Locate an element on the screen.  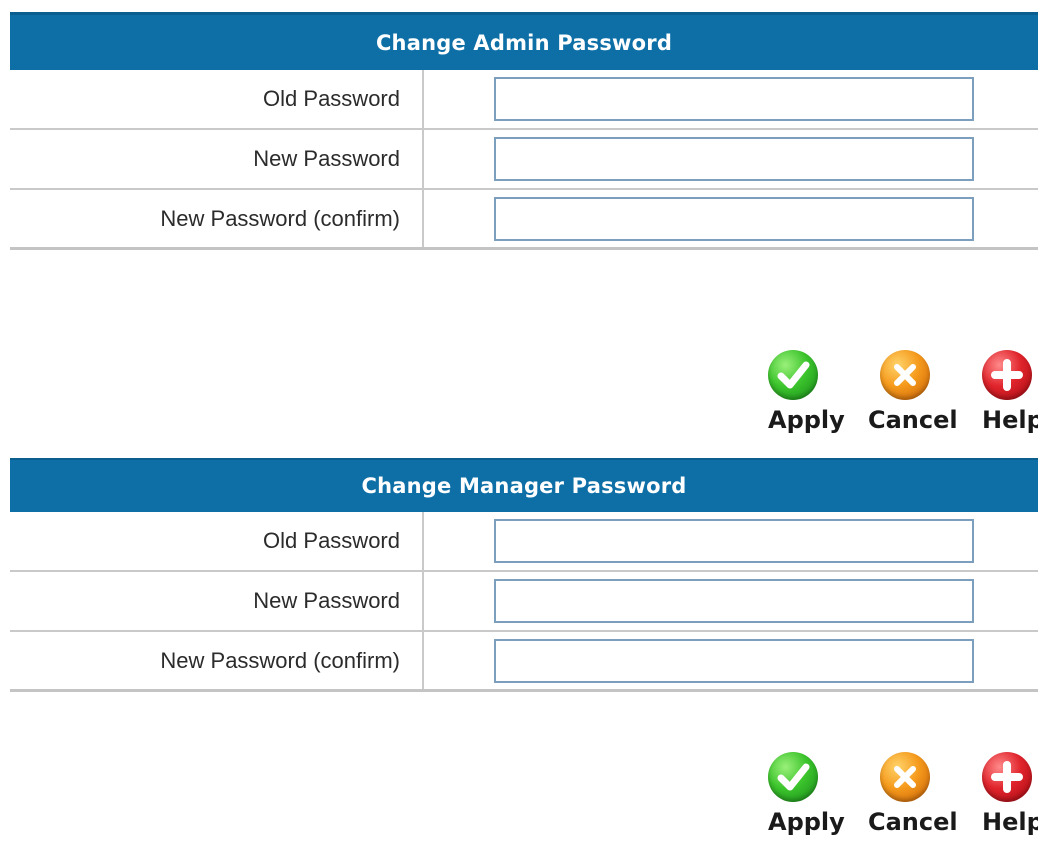
admin-help-button: Help is located at coordinates (1009, 395).